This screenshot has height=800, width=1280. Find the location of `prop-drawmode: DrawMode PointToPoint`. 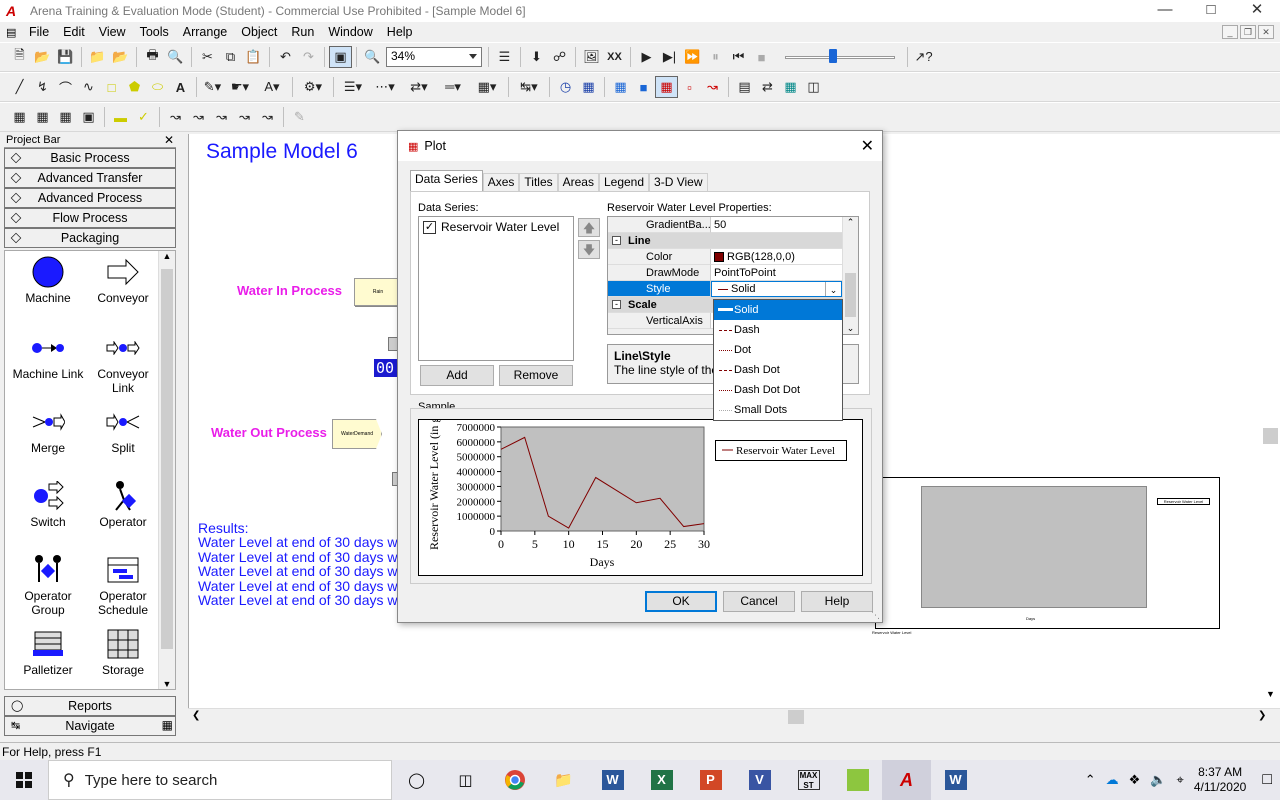

prop-drawmode: DrawMode PointToPoint is located at coordinates (725, 273).